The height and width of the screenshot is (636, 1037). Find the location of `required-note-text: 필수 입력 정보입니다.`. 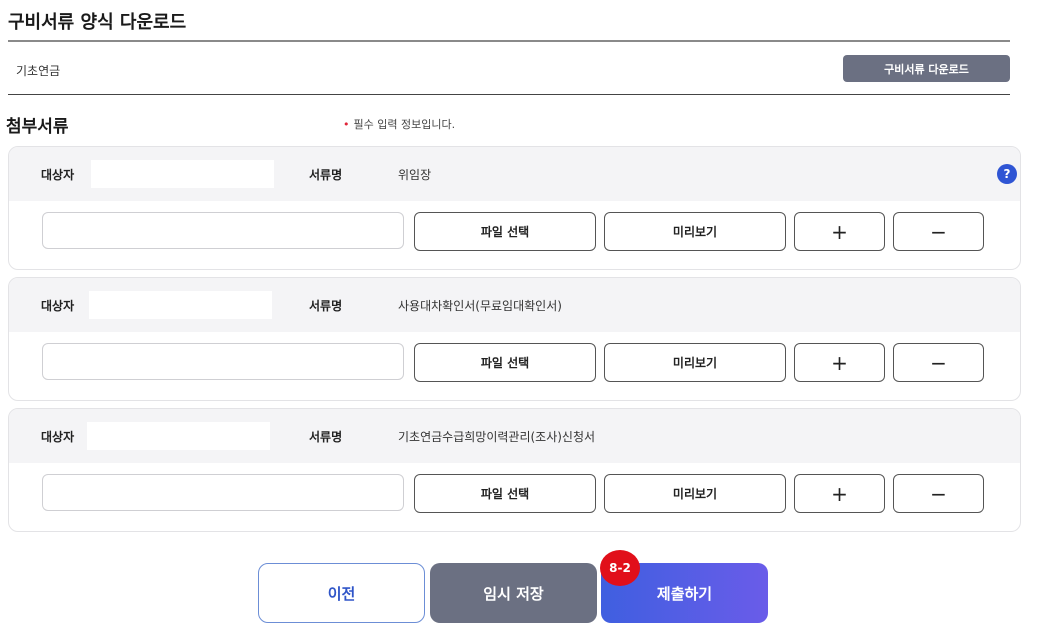

required-note-text: 필수 입력 정보입니다. is located at coordinates (404, 124).